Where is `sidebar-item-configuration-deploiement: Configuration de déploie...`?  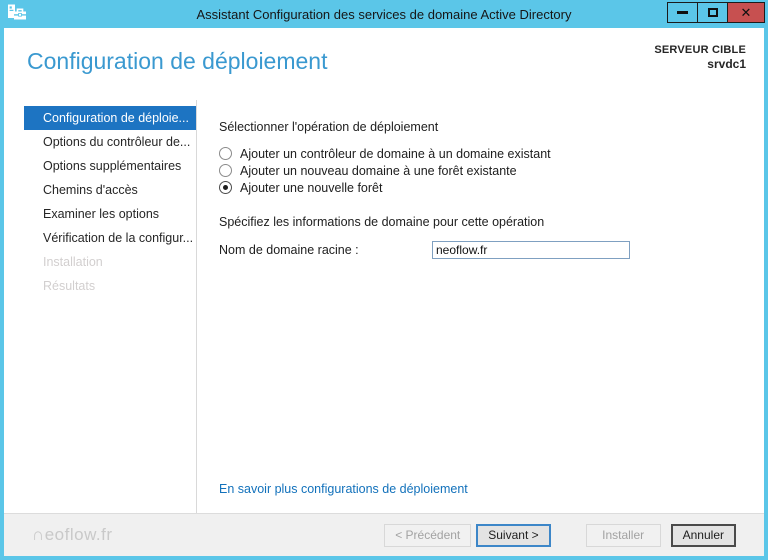
sidebar-item-configuration-deploiement: Configuration de déploie... is located at coordinates (110, 118).